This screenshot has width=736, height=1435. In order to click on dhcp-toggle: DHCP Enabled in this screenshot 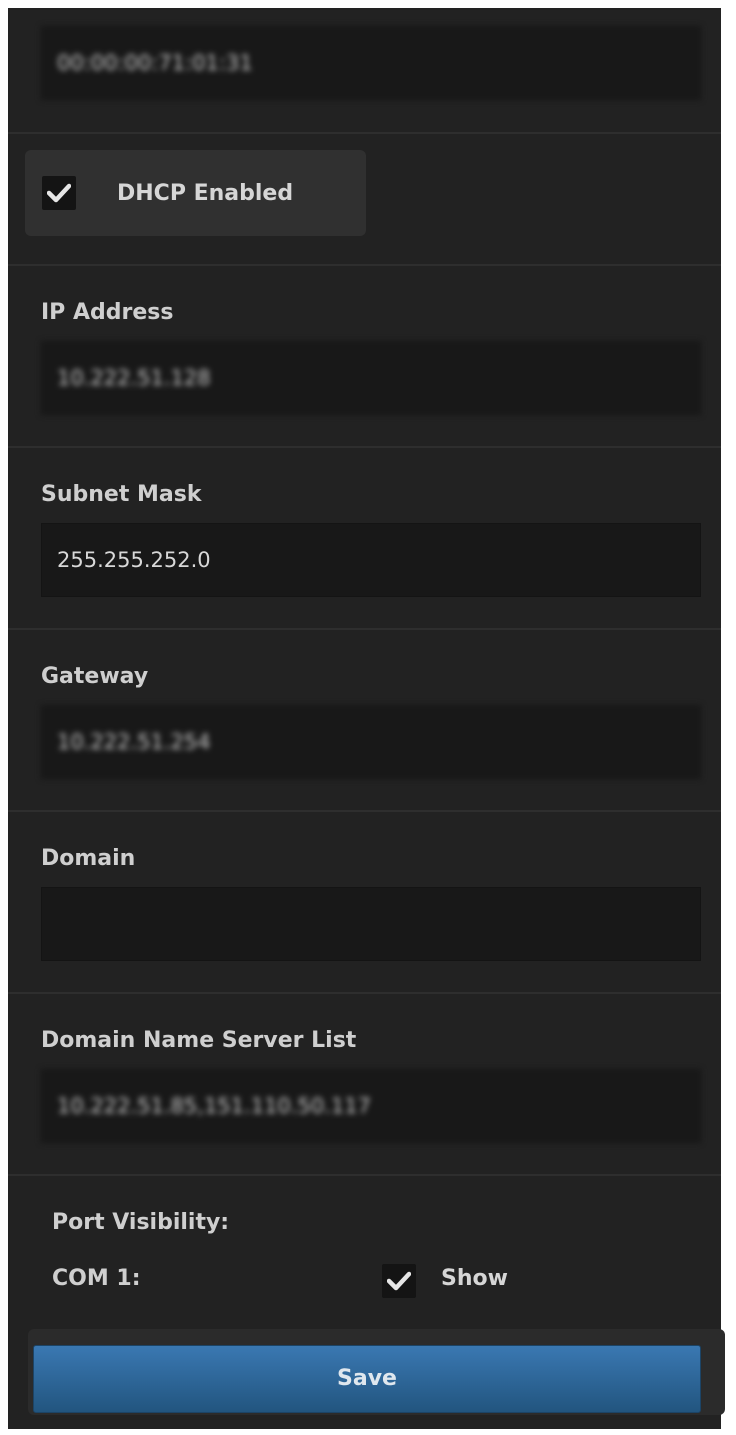, I will do `click(195, 193)`.